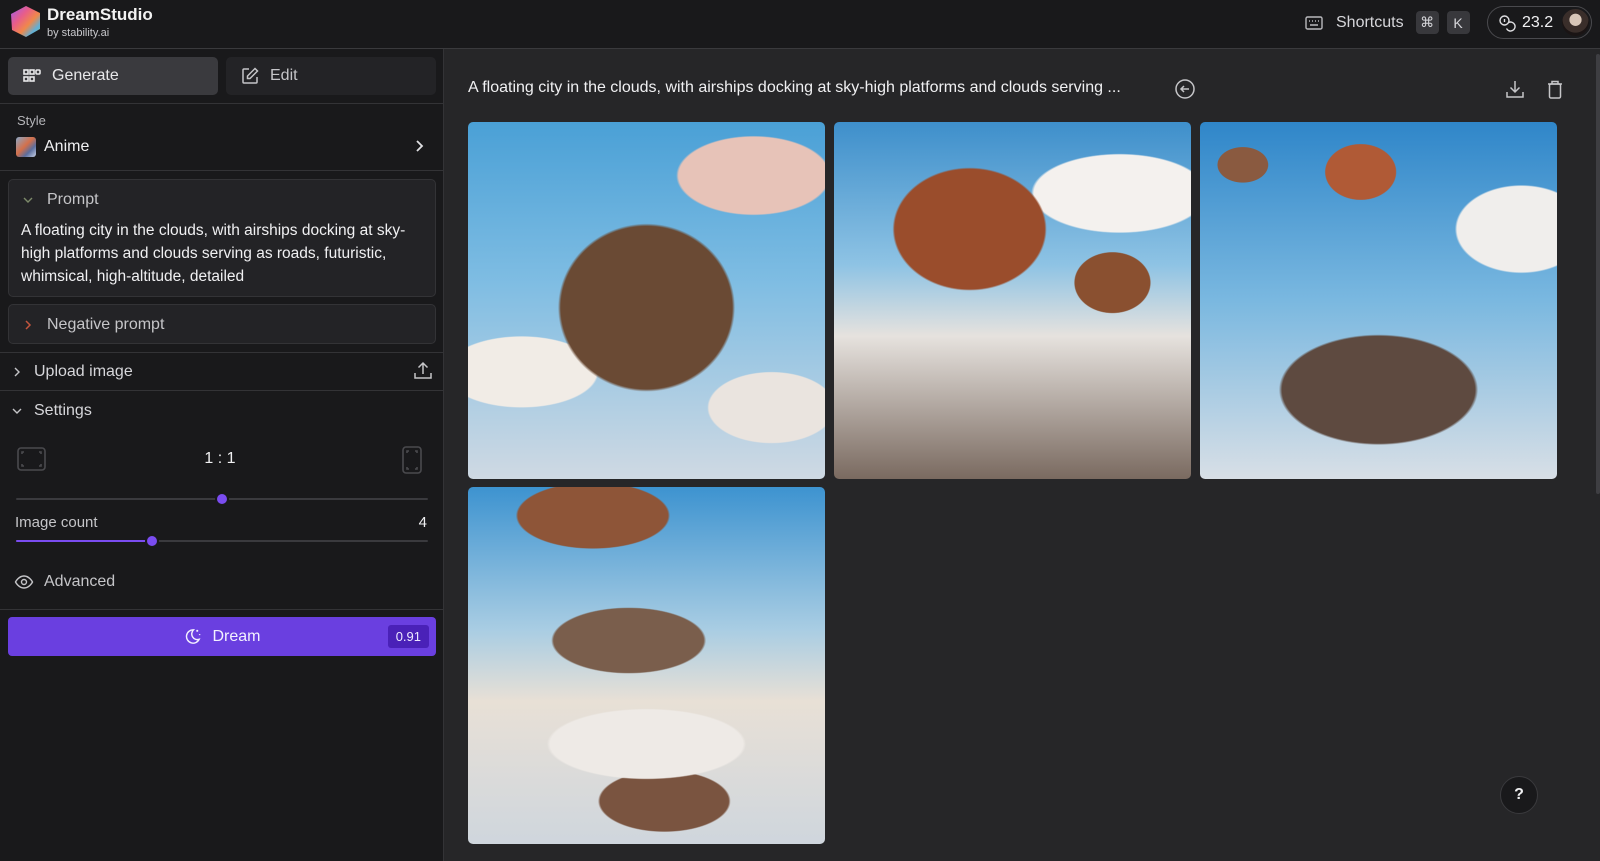 This screenshot has width=1600, height=861. I want to click on image-count-slider-fill, so click(84, 541).